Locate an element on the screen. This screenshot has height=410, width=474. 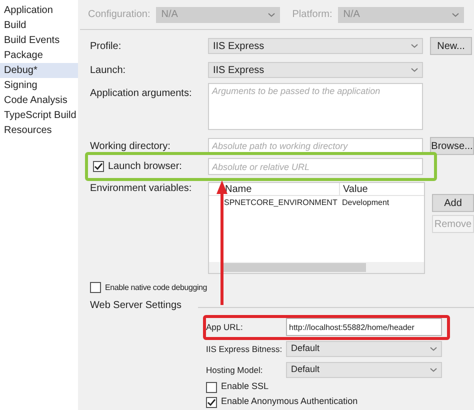
field-label: Environment variables: is located at coordinates (141, 189).